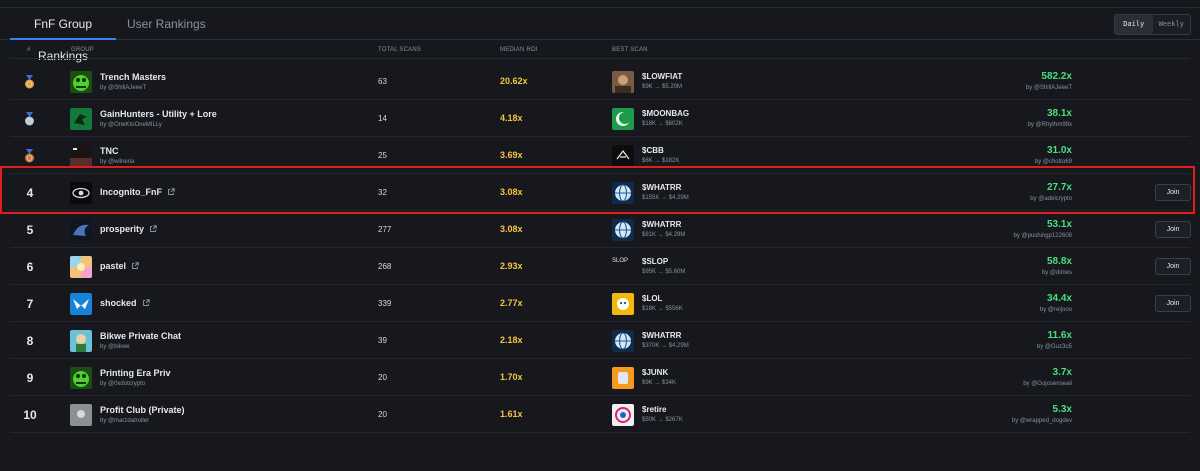 This screenshot has width=1200, height=471. I want to click on slop-thumb-alt: SLOP, so click(623, 266).